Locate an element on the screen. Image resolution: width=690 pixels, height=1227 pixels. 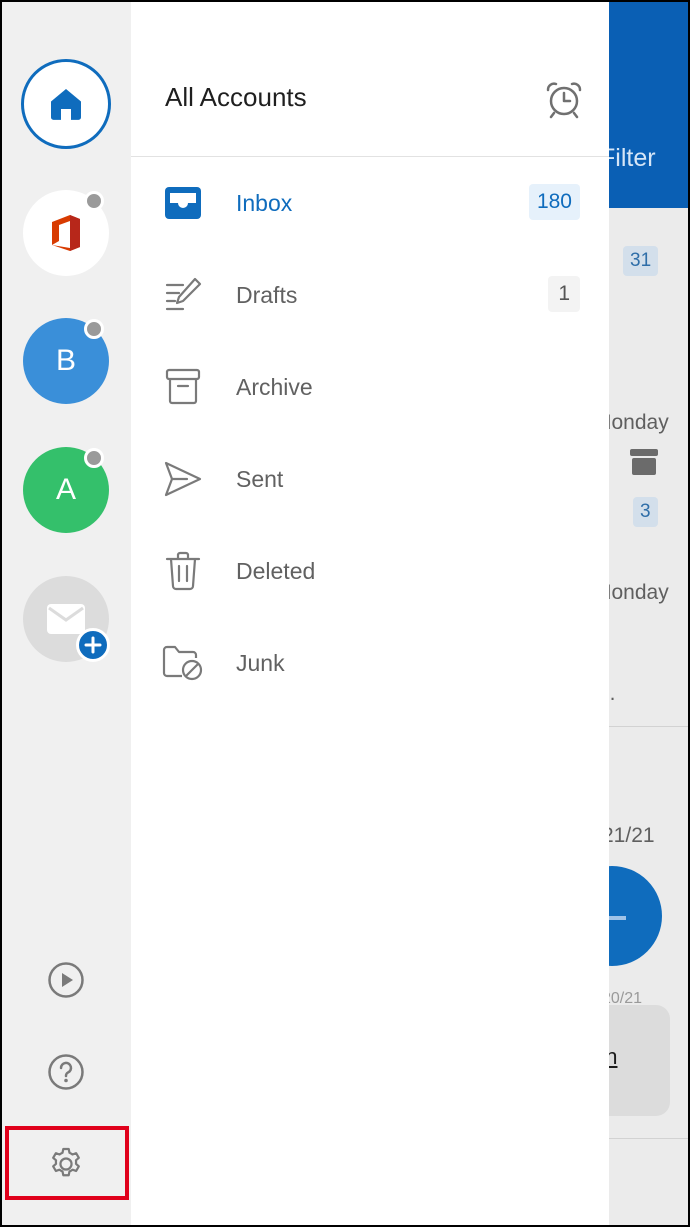
folder-label: Archive is located at coordinates (274, 387).